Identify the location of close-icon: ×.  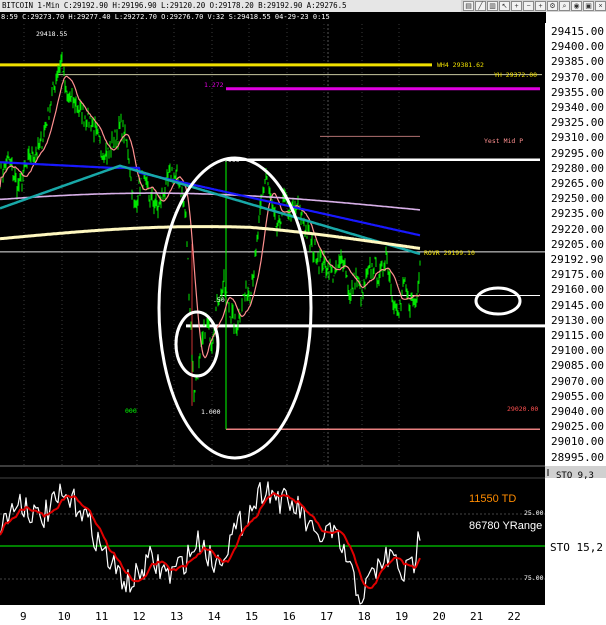
(600, 6).